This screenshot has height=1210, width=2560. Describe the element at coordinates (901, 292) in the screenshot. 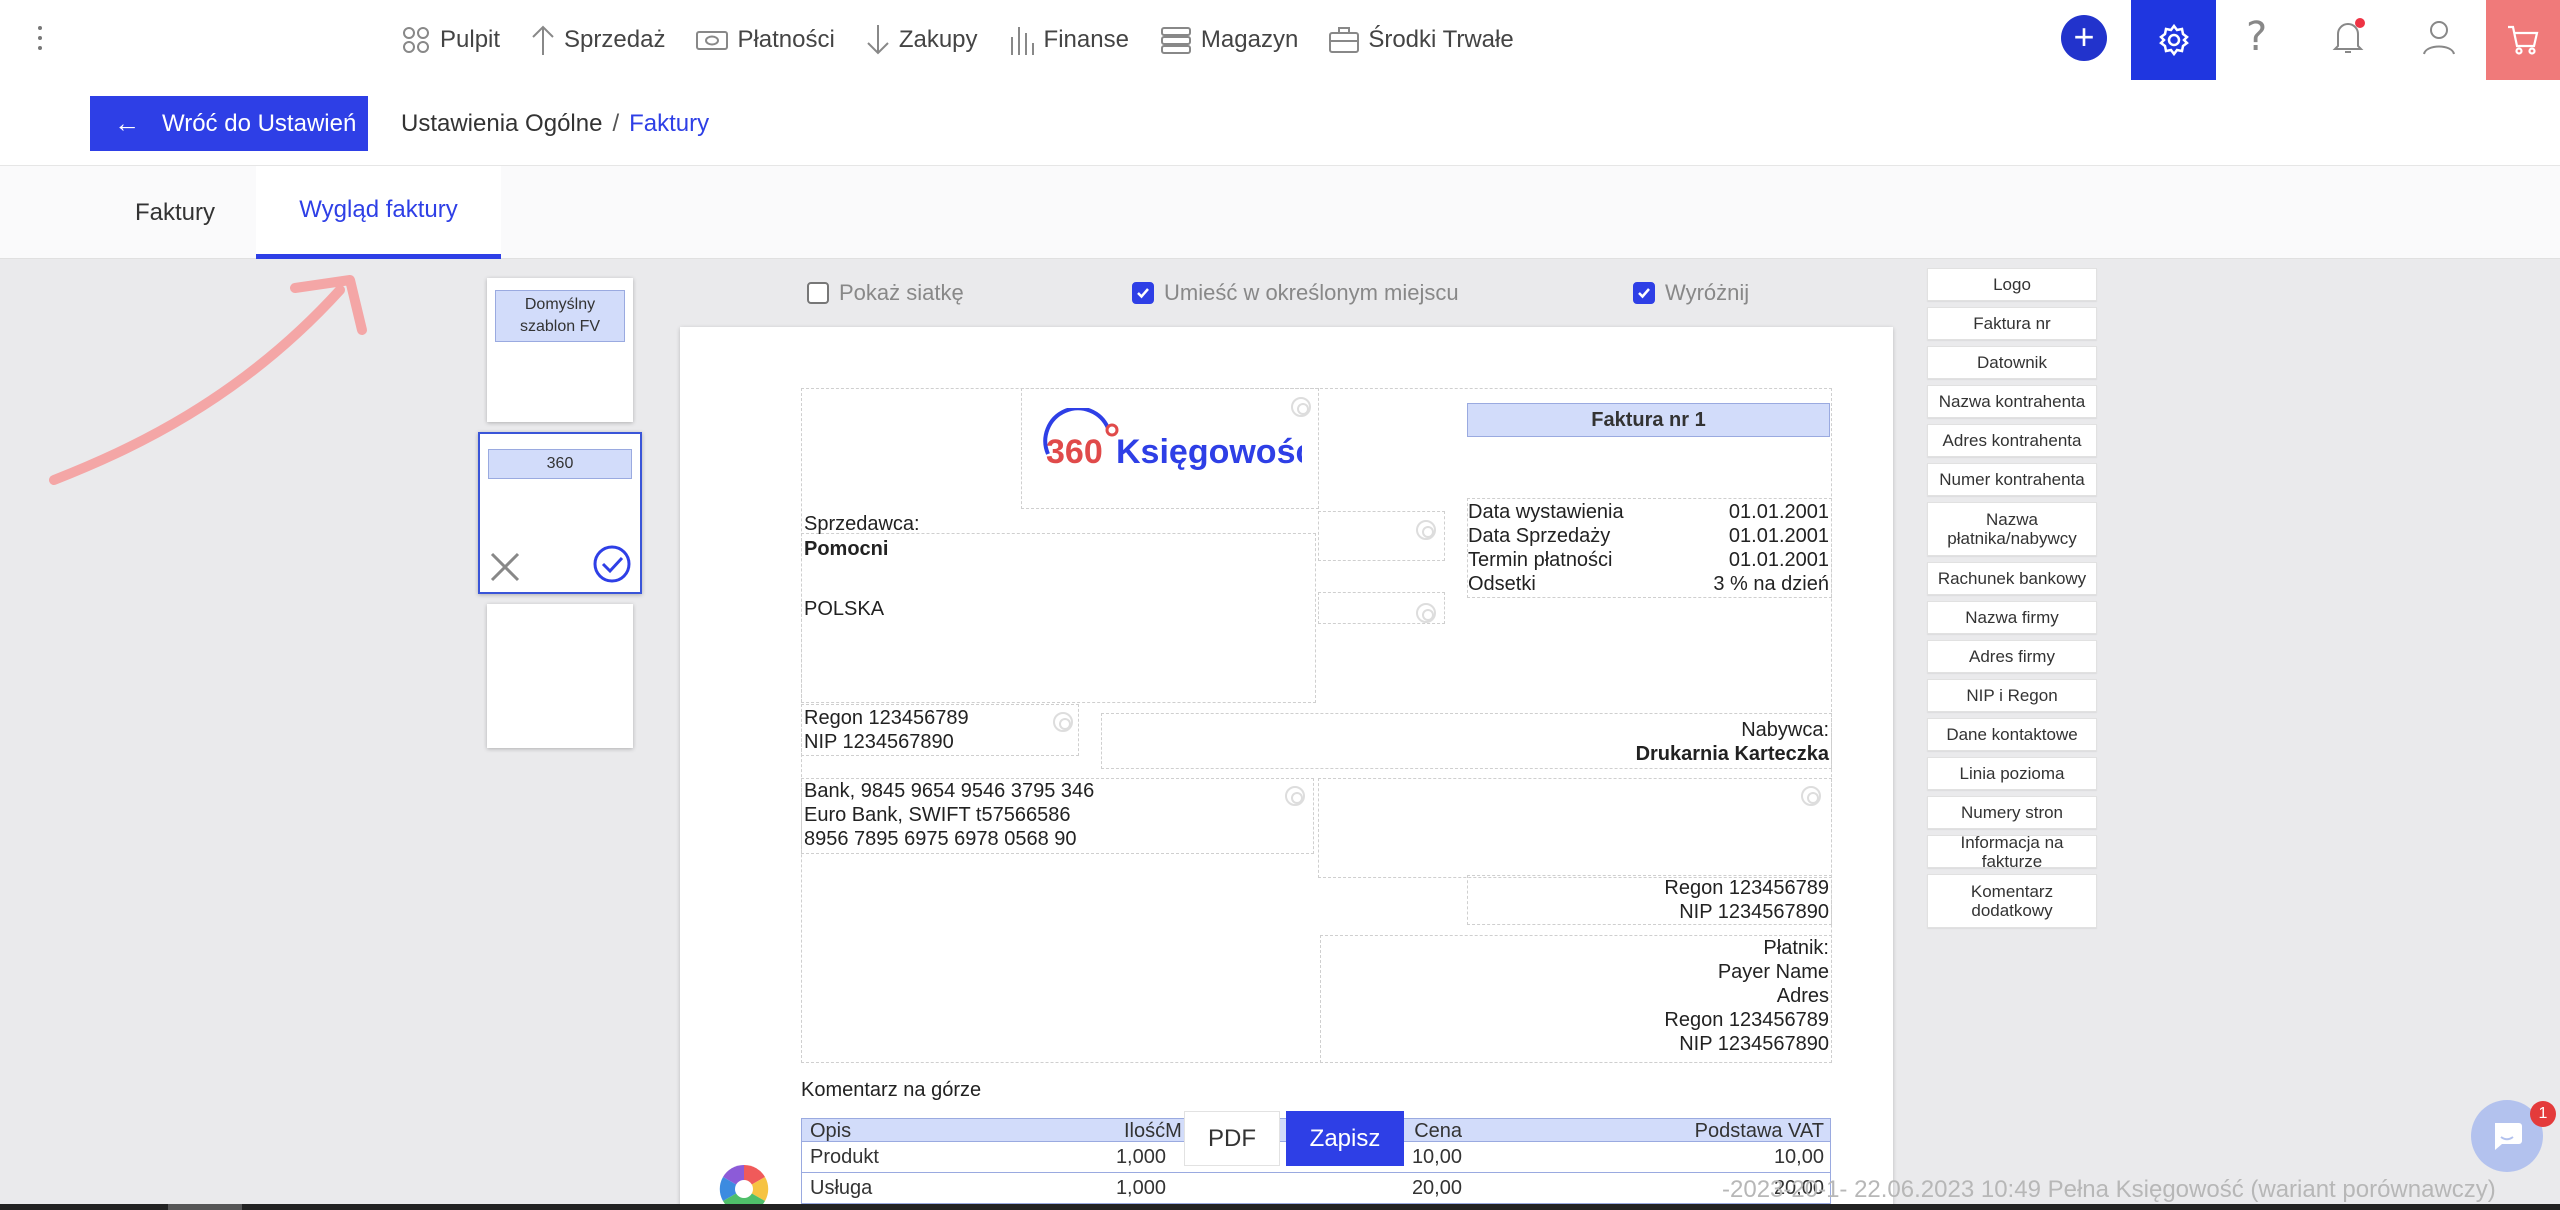

I see `option-label: Pokaż siatkę` at that location.